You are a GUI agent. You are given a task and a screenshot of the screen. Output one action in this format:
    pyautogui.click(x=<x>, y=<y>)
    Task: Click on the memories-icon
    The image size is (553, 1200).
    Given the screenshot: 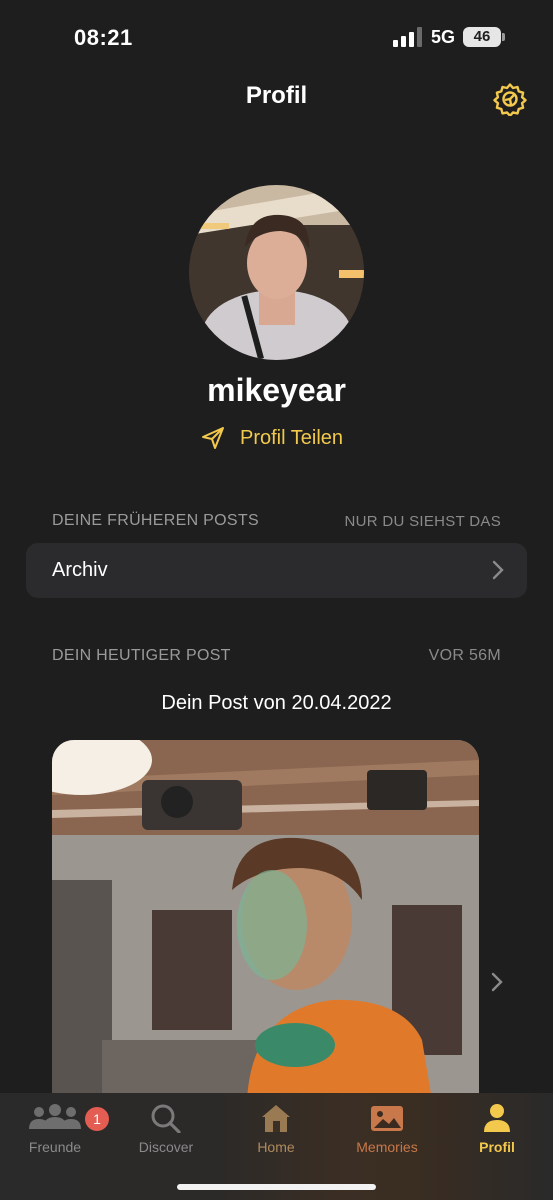 What is the action you would take?
    pyautogui.click(x=387, y=1118)
    